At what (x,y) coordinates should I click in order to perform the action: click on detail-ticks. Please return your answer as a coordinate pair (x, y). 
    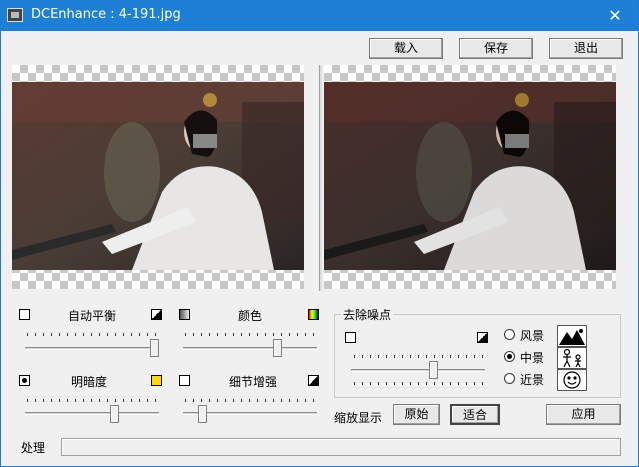
    Looking at the image, I should click on (250, 400).